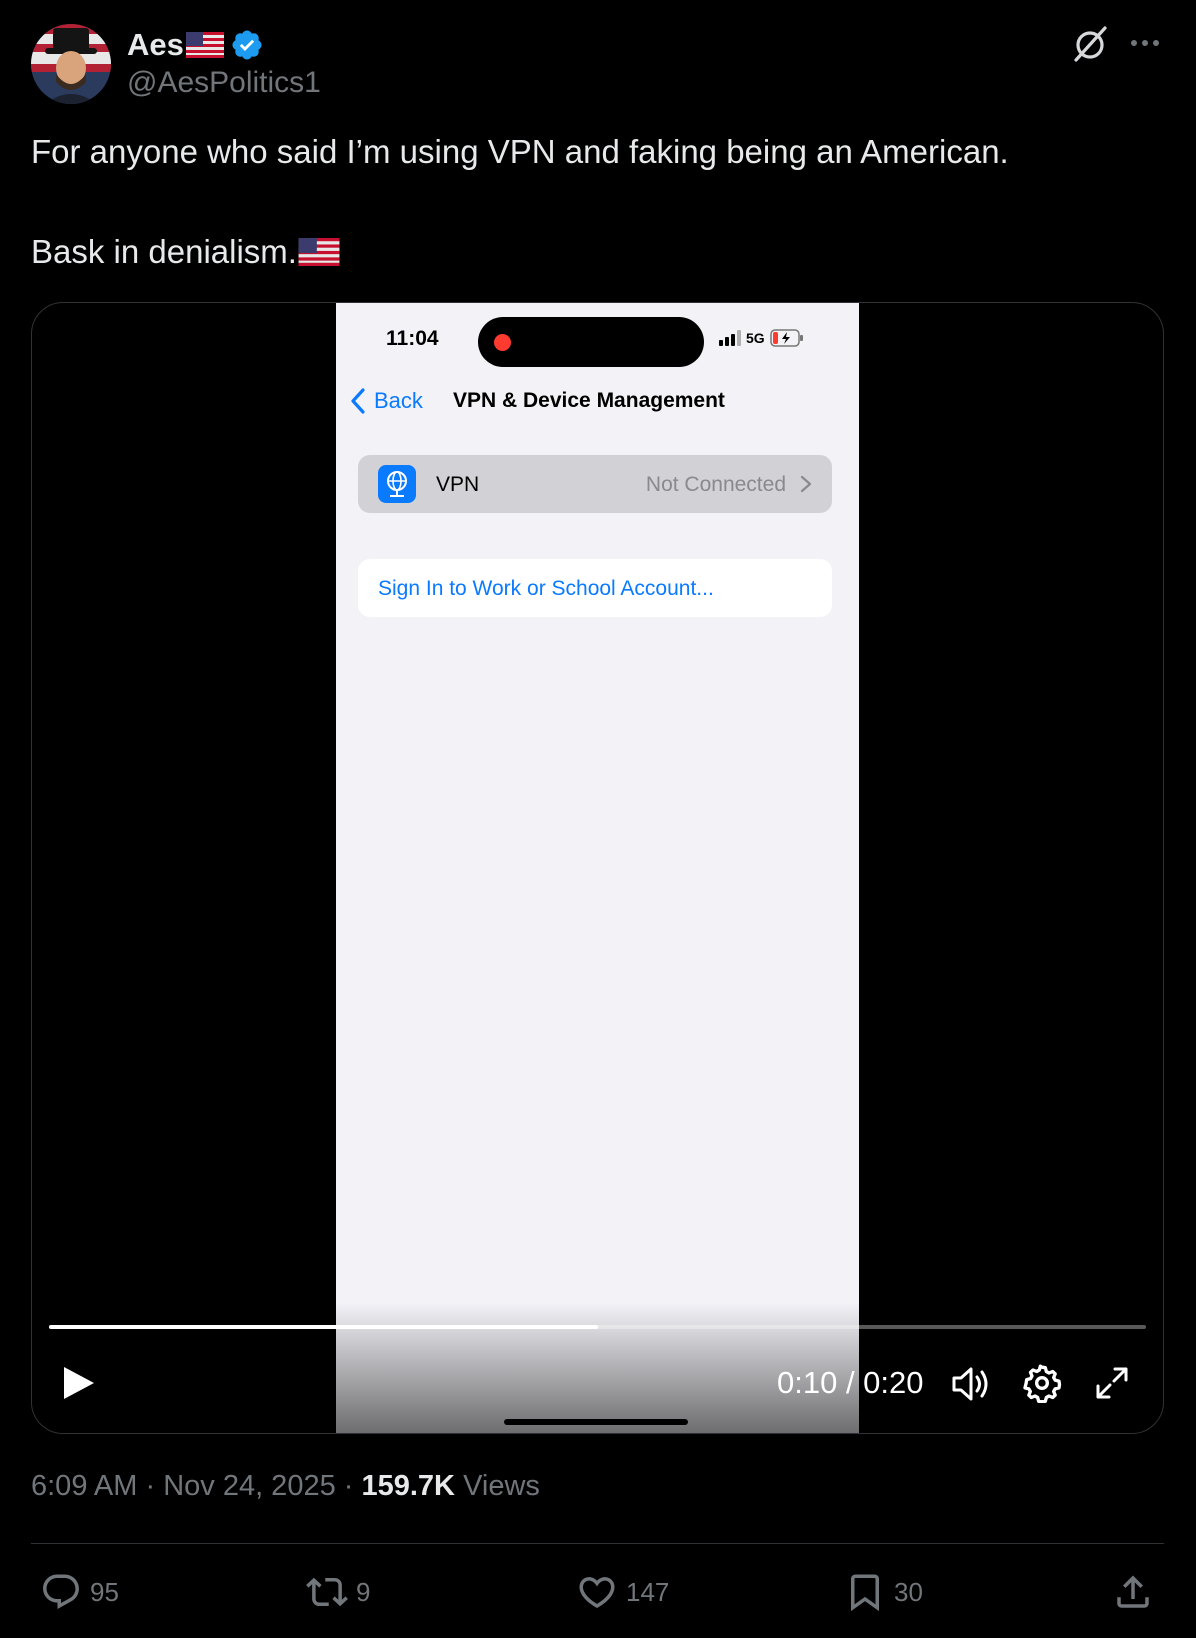  I want to click on verified-badge-icon, so click(247, 45).